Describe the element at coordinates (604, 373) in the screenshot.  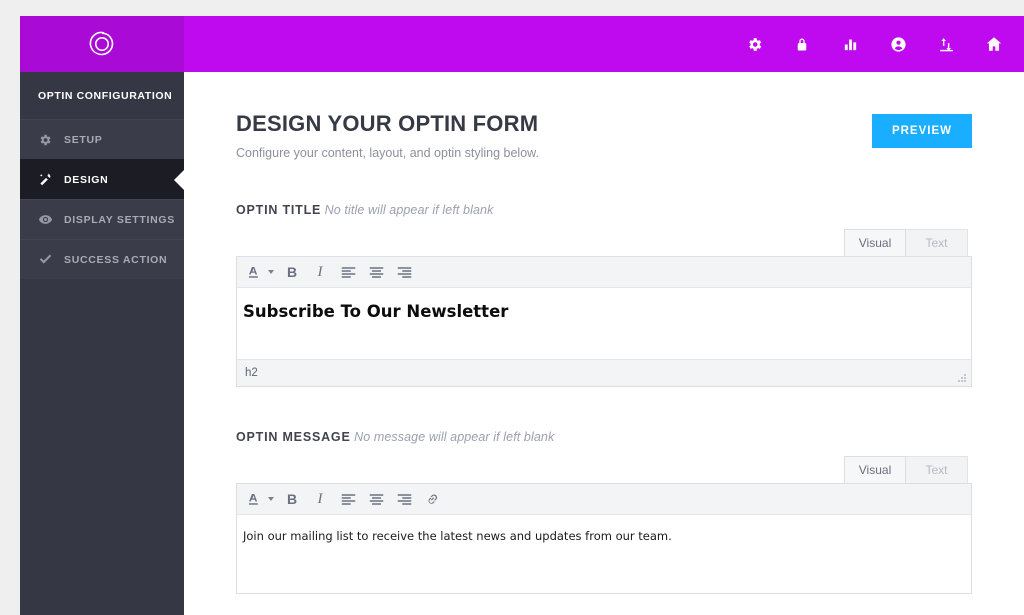
I see `editor-status-bar: h2` at that location.